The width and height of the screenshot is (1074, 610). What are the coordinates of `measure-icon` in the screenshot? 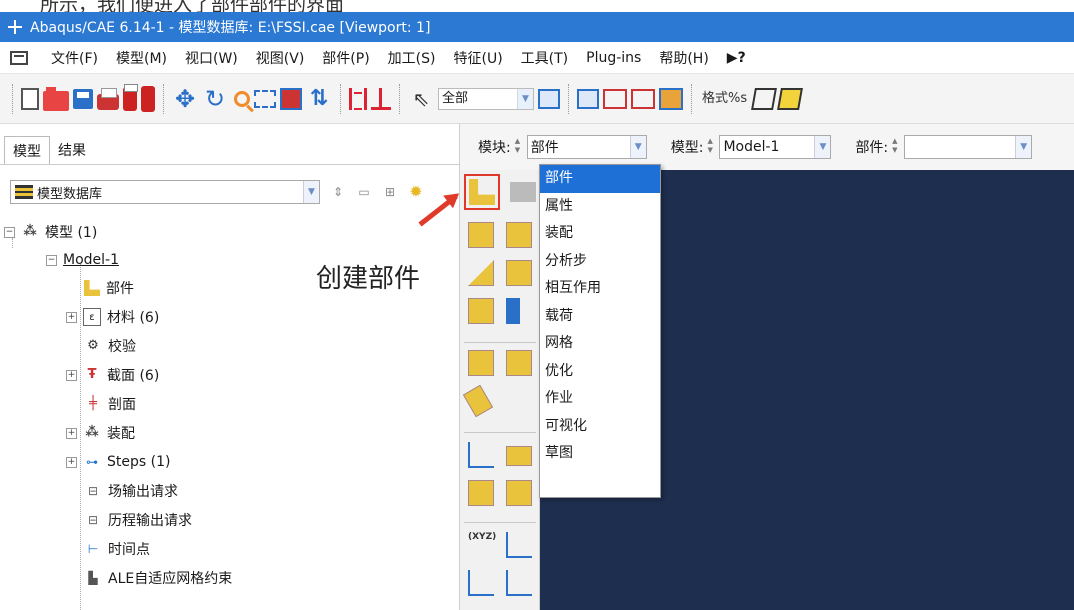 It's located at (519, 456).